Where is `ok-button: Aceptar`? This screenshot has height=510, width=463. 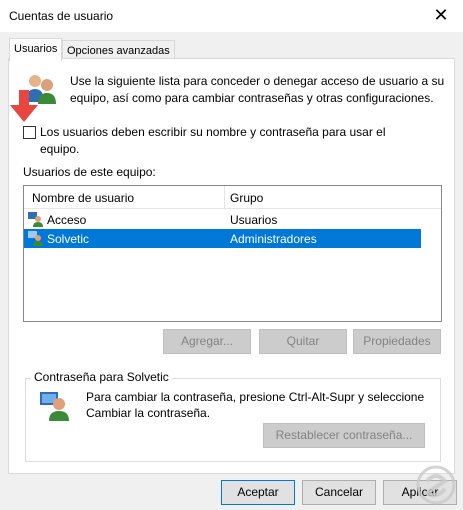 ok-button: Aceptar is located at coordinates (258, 492).